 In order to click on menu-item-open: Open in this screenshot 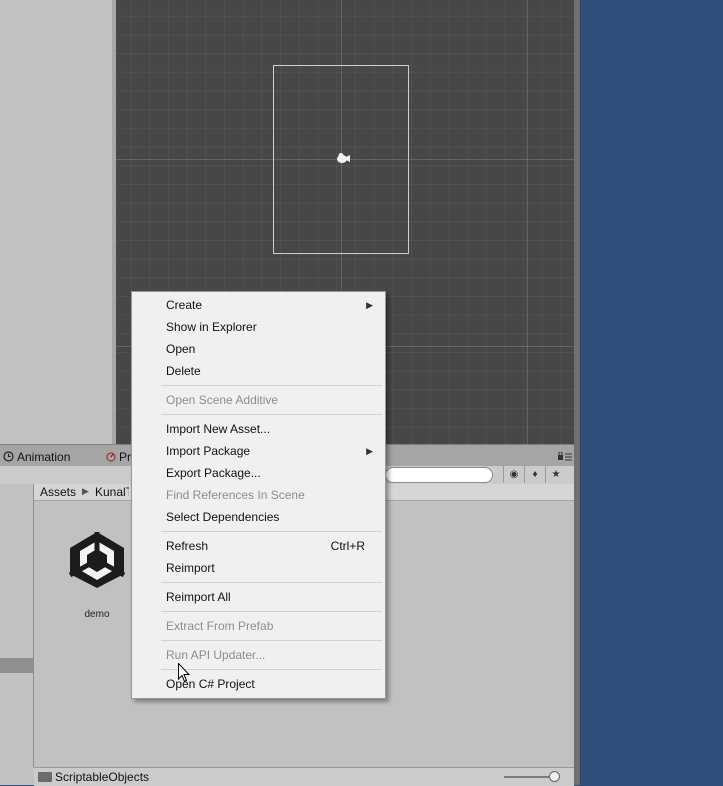, I will do `click(258, 349)`.